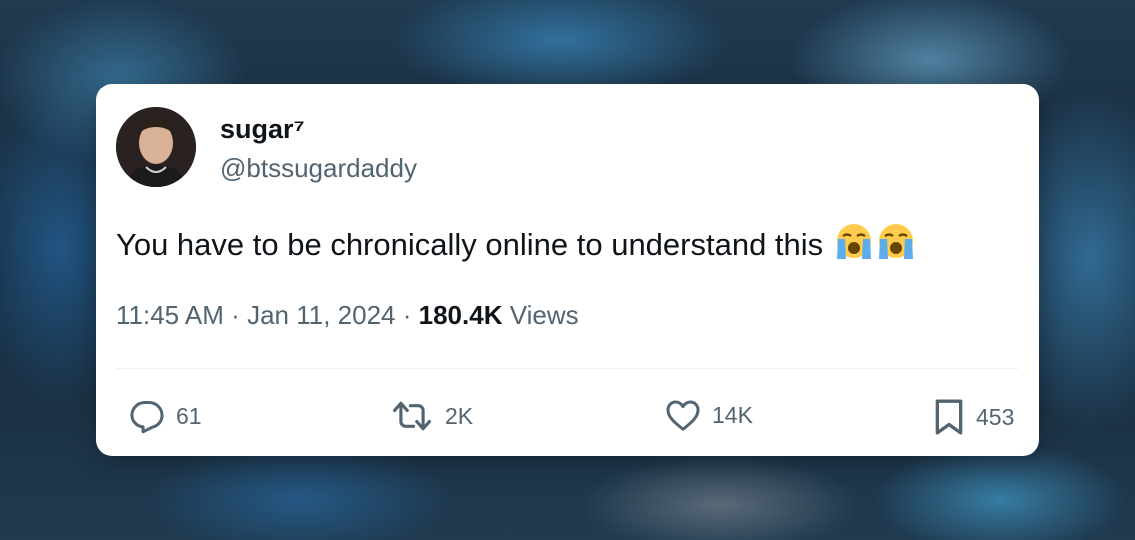 The width and height of the screenshot is (1135, 540). I want to click on bookmark-count: 453, so click(995, 416).